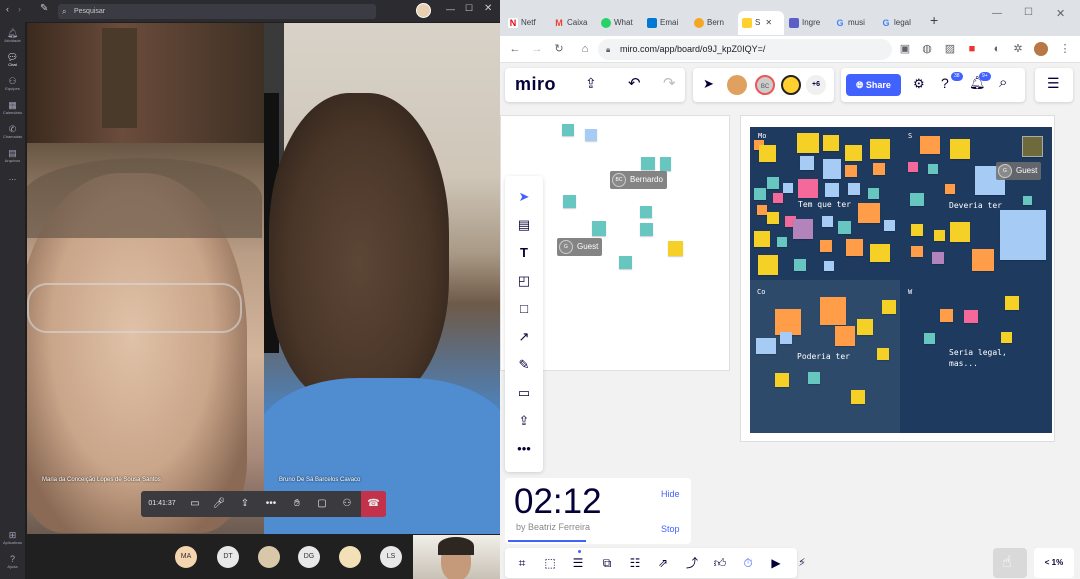  What do you see at coordinates (391, 557) in the screenshot?
I see `participant-avatar-ls: LS` at bounding box center [391, 557].